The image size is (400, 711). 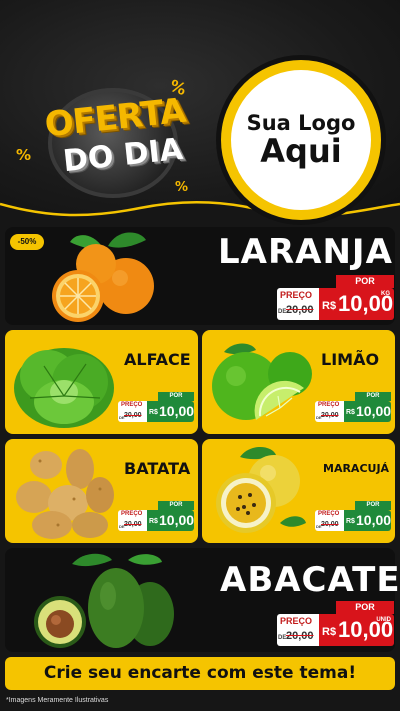 What do you see at coordinates (103, 277) in the screenshot?
I see `orange-image` at bounding box center [103, 277].